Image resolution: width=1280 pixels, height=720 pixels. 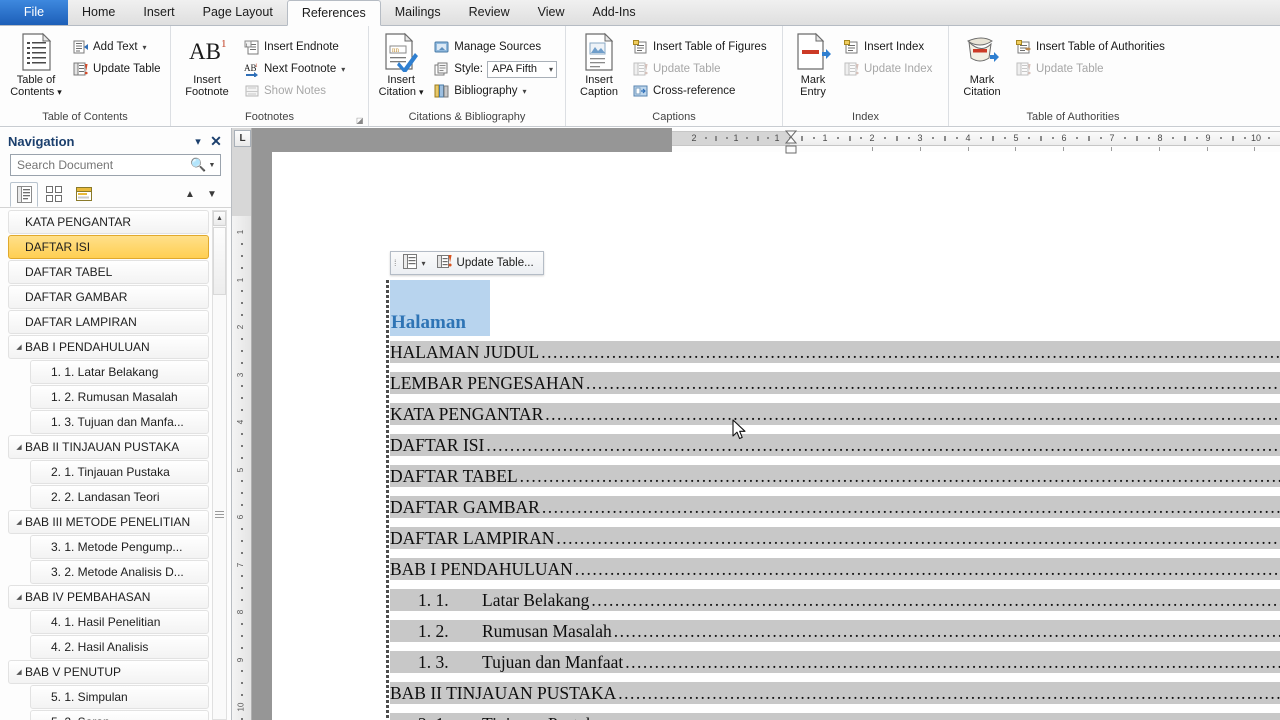 What do you see at coordinates (119, 715) in the screenshot?
I see `navigation-item: 5. 2. Saran` at bounding box center [119, 715].